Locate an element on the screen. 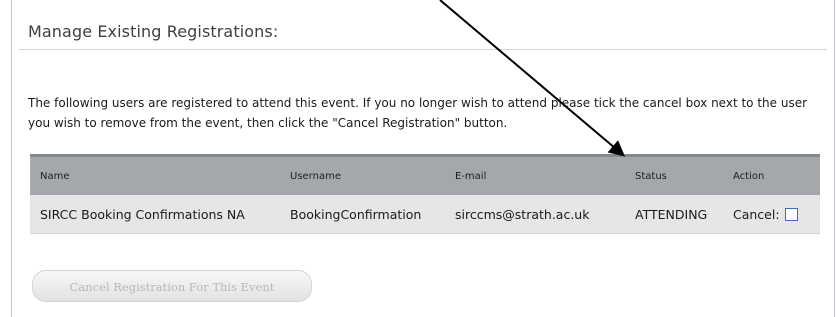  cell-status: ATTENDING is located at coordinates (674, 214).